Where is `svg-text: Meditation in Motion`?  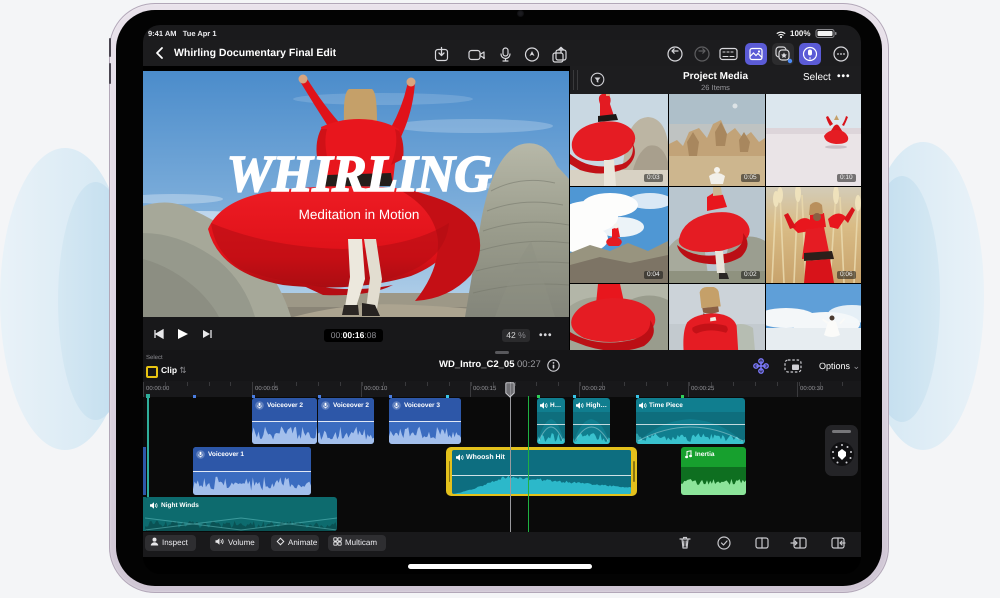 svg-text: Meditation in Motion is located at coordinates (359, 214).